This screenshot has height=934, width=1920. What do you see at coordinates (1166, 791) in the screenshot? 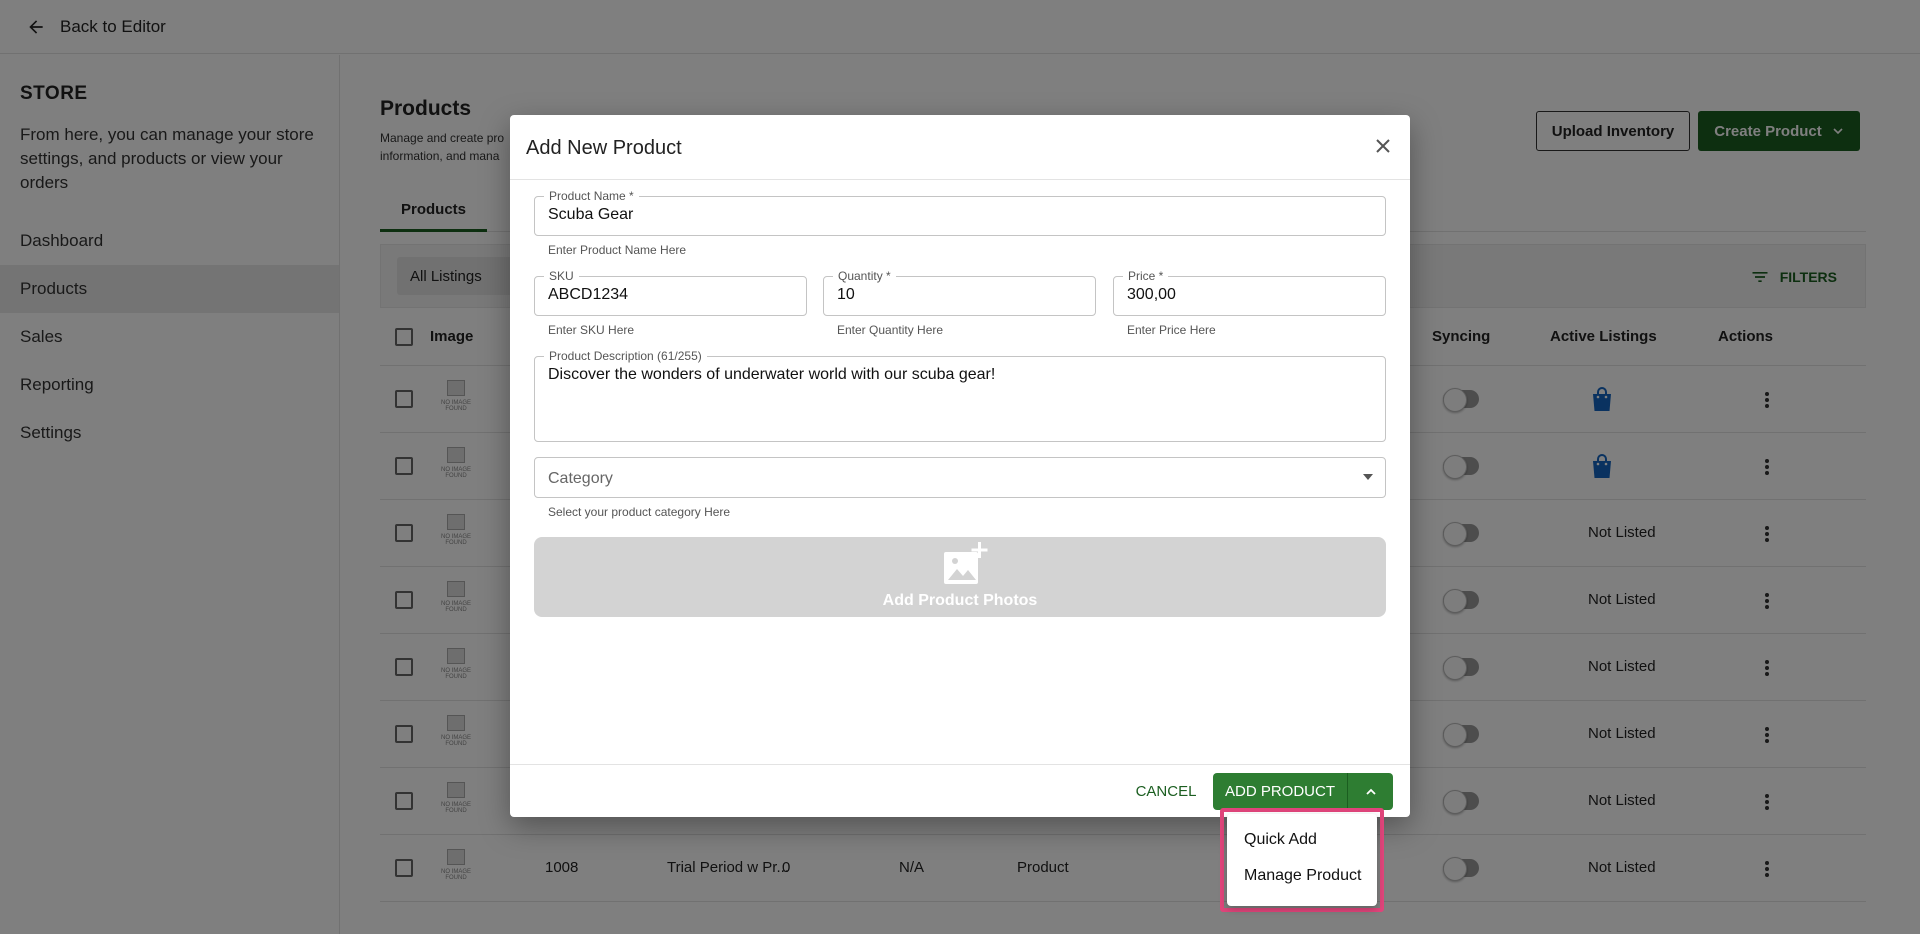
I see `cancel-button: CANCEL` at bounding box center [1166, 791].